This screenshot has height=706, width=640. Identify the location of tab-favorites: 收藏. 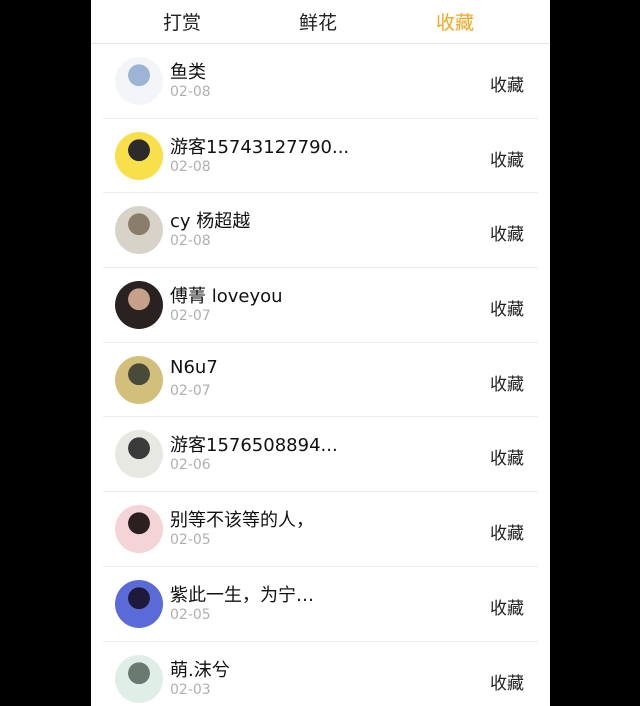
(455, 21).